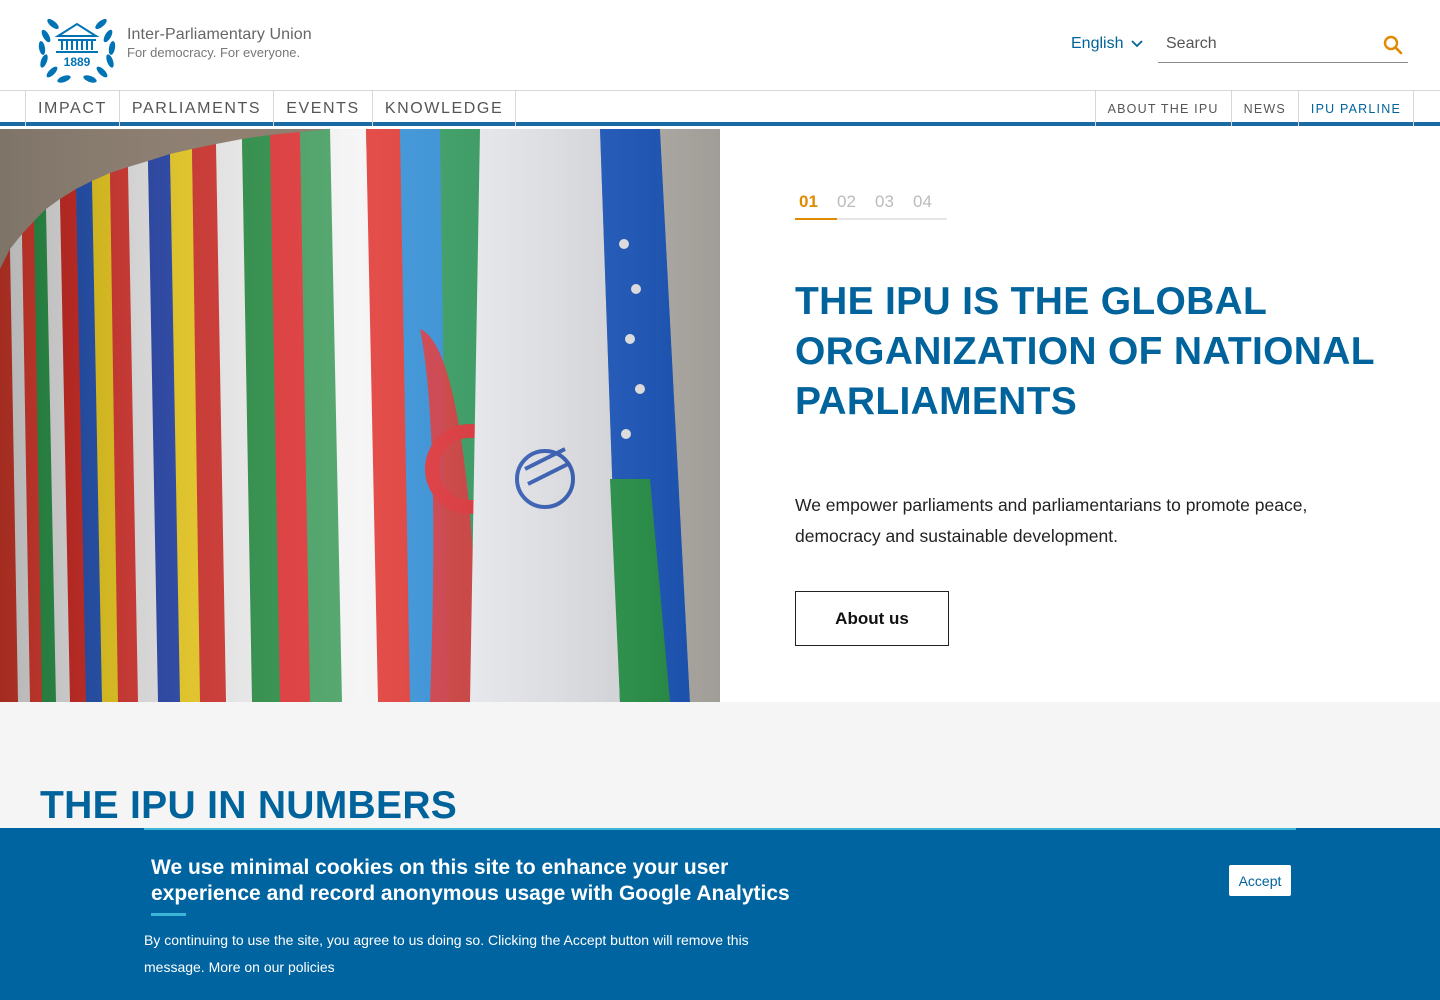 The image size is (1440, 1000). What do you see at coordinates (1260, 880) in the screenshot?
I see `accept-cookies-button: Accept` at bounding box center [1260, 880].